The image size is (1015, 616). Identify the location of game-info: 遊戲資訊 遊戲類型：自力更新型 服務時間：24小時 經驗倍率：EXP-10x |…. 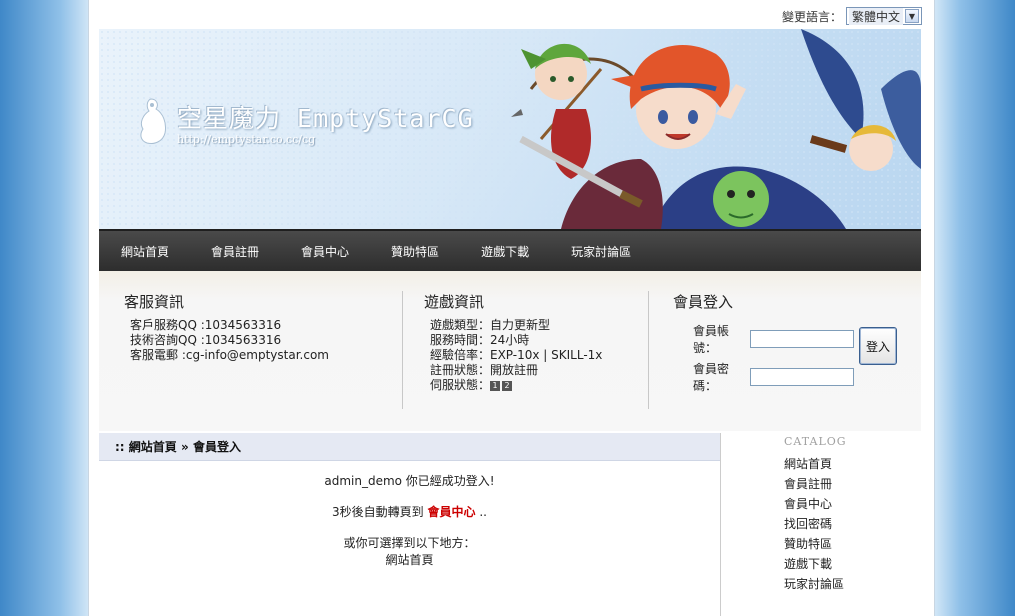
(534, 342).